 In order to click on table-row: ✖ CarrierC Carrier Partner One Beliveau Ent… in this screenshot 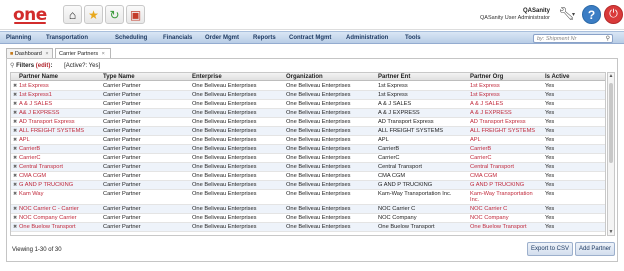, I will do `click(308, 158)`.